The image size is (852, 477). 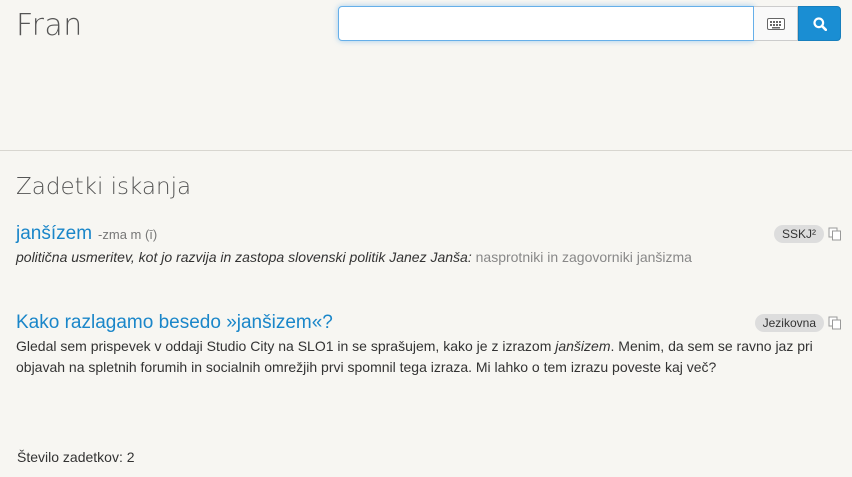 I want to click on source-badge: Jezikovna, so click(x=789, y=323).